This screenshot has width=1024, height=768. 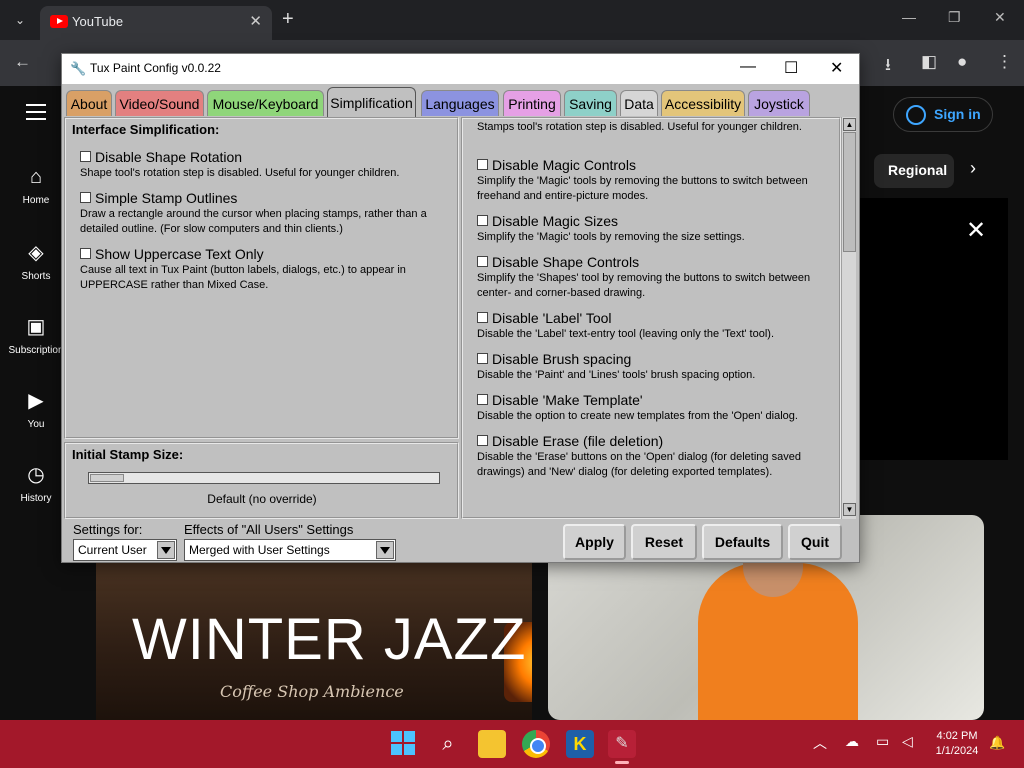 What do you see at coordinates (909, 17) in the screenshot?
I see `browser-minimize-button: —` at bounding box center [909, 17].